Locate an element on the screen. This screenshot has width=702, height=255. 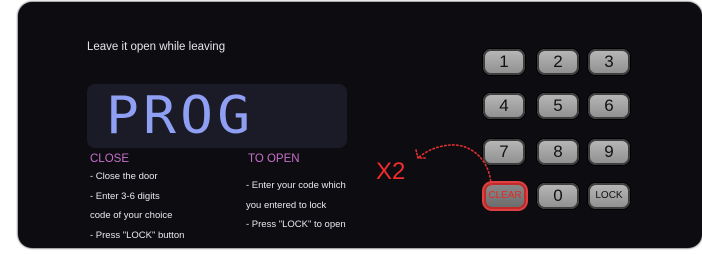
key-2: 2 is located at coordinates (558, 62).